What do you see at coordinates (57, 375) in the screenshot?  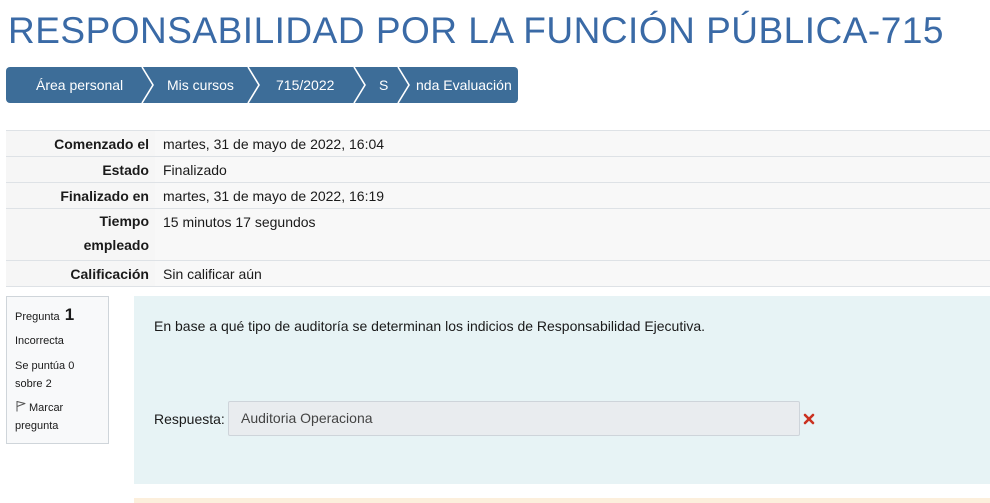 I see `question-grade: Se puntúa 0 sobre 2` at bounding box center [57, 375].